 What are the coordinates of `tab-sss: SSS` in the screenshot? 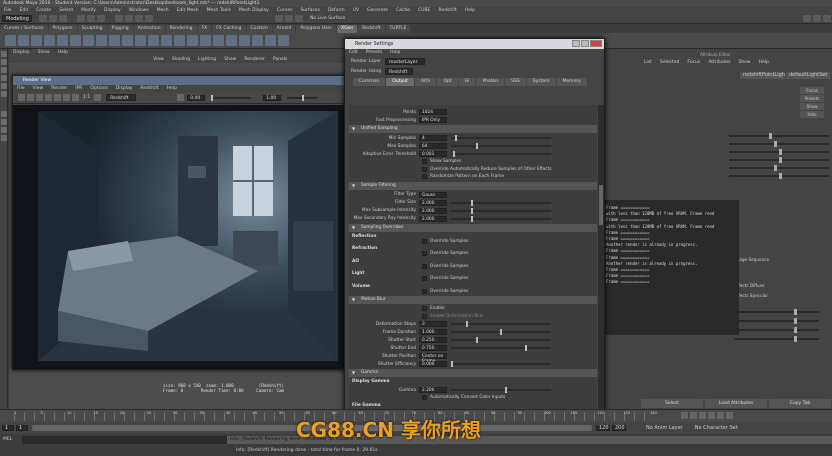 It's located at (515, 82).